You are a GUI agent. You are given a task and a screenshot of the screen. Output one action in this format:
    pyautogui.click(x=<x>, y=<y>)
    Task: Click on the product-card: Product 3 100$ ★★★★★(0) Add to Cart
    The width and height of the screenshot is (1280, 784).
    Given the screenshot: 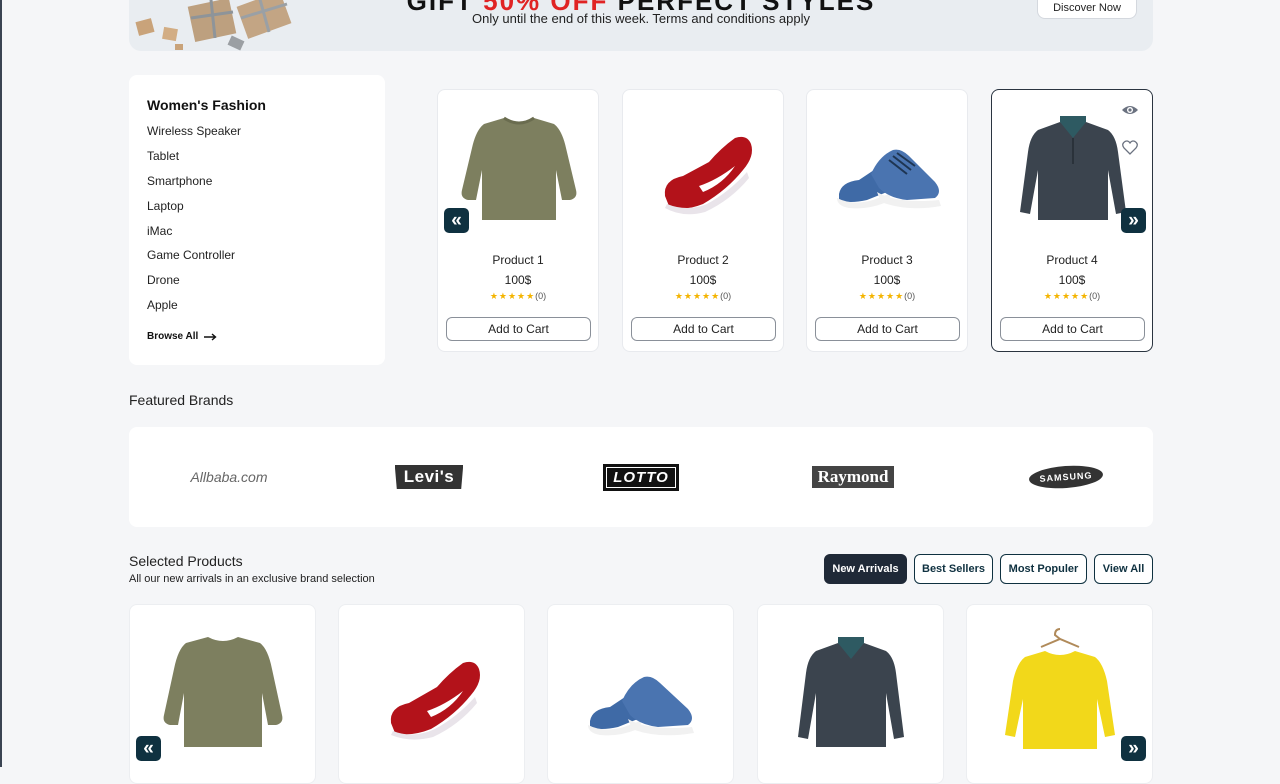 What is the action you would take?
    pyautogui.click(x=887, y=220)
    